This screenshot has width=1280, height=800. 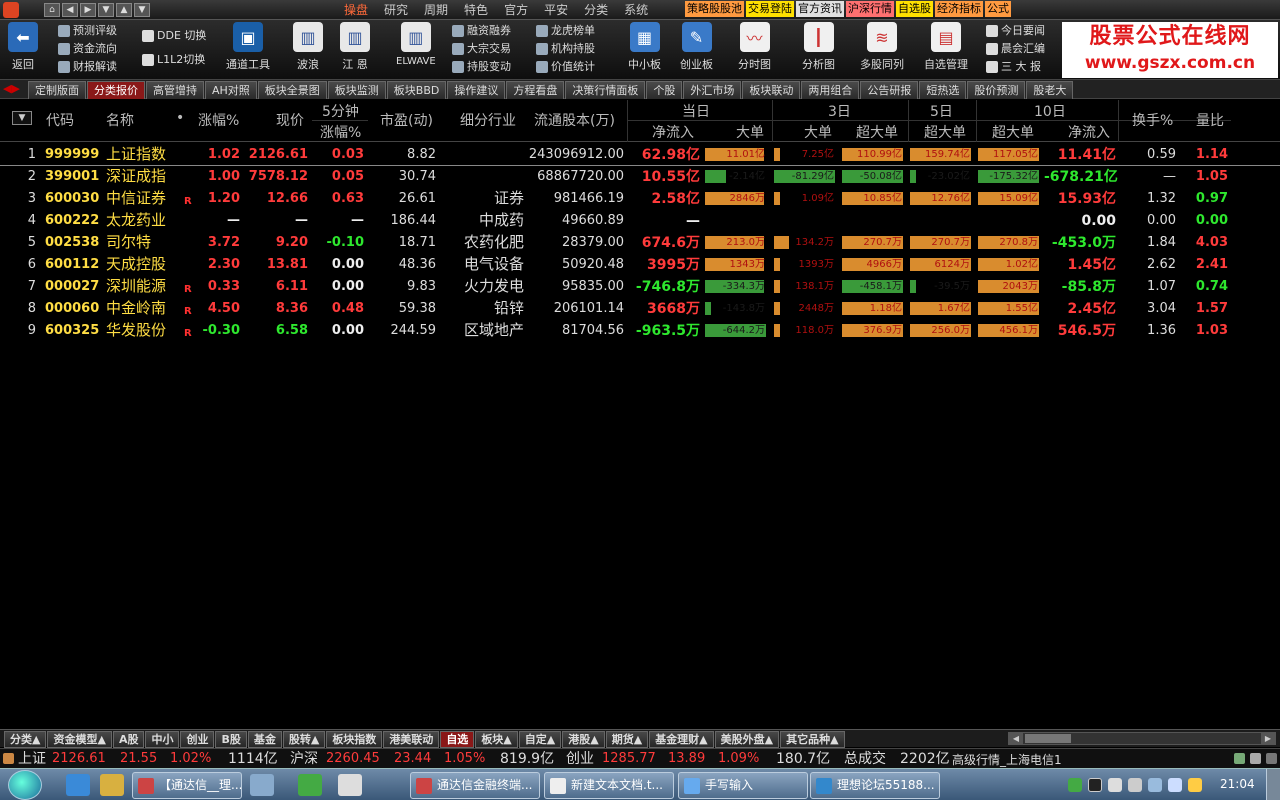 What do you see at coordinates (112, 785) in the screenshot?
I see `folder-icon` at bounding box center [112, 785].